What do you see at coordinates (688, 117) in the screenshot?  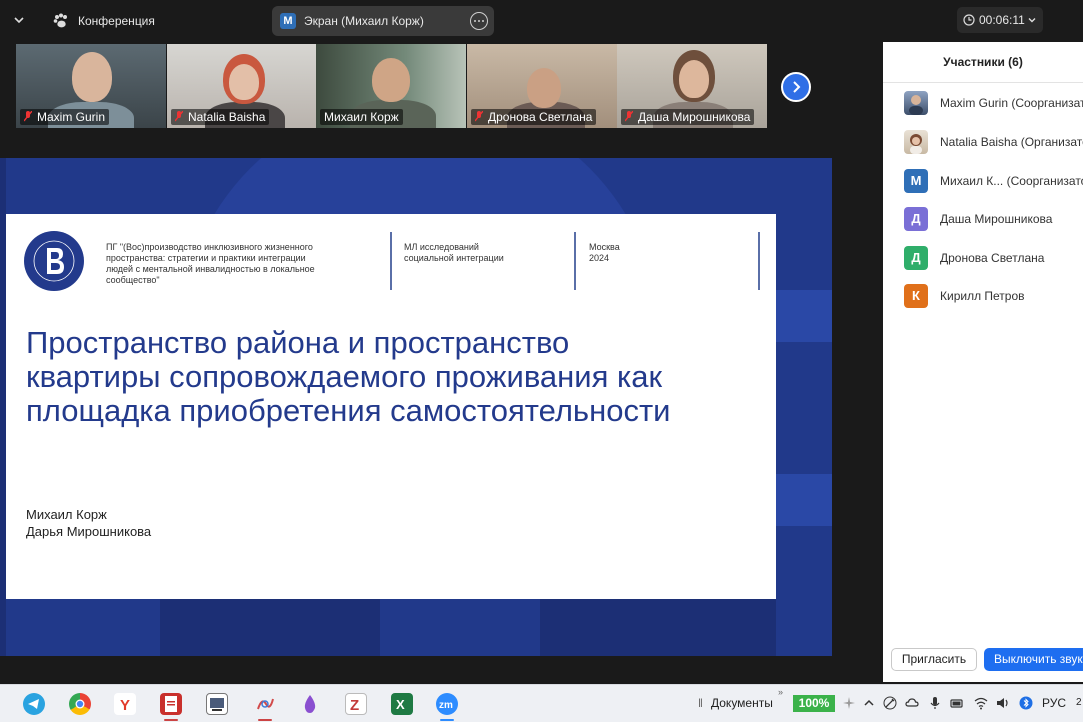 I see `video-name-label: Даша Мирошникова` at bounding box center [688, 117].